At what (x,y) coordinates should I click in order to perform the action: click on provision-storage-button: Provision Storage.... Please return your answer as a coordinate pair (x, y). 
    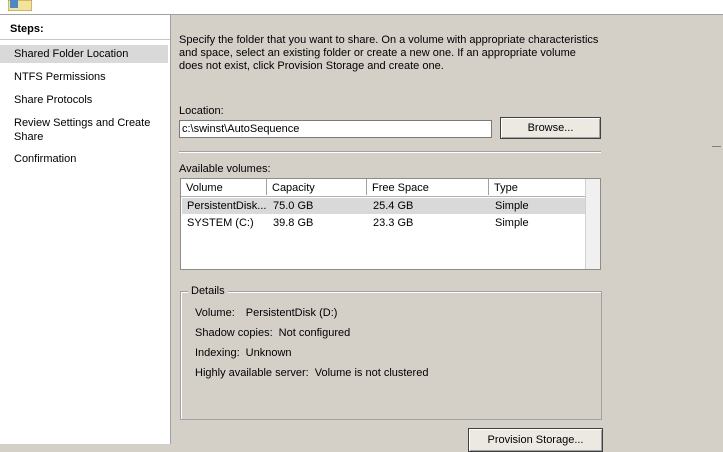
    Looking at the image, I should click on (535, 440).